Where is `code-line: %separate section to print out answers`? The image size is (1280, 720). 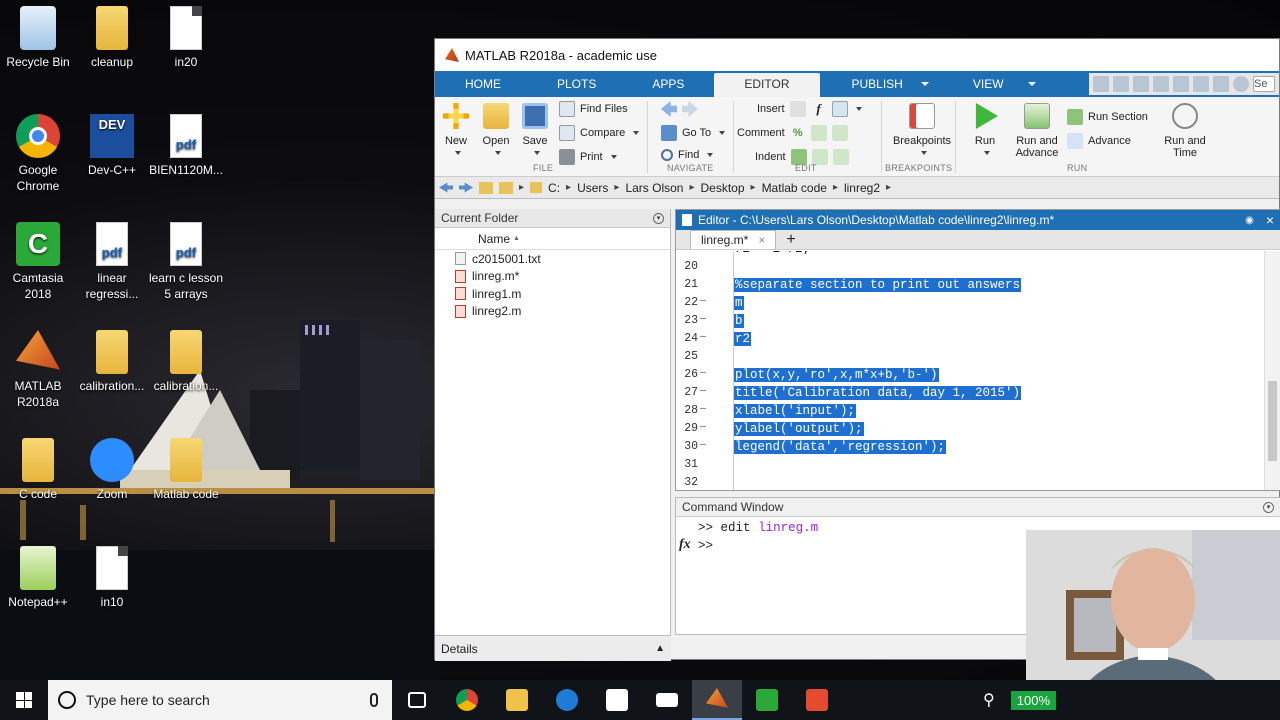 code-line: %separate section to print out answers is located at coordinates (878, 285).